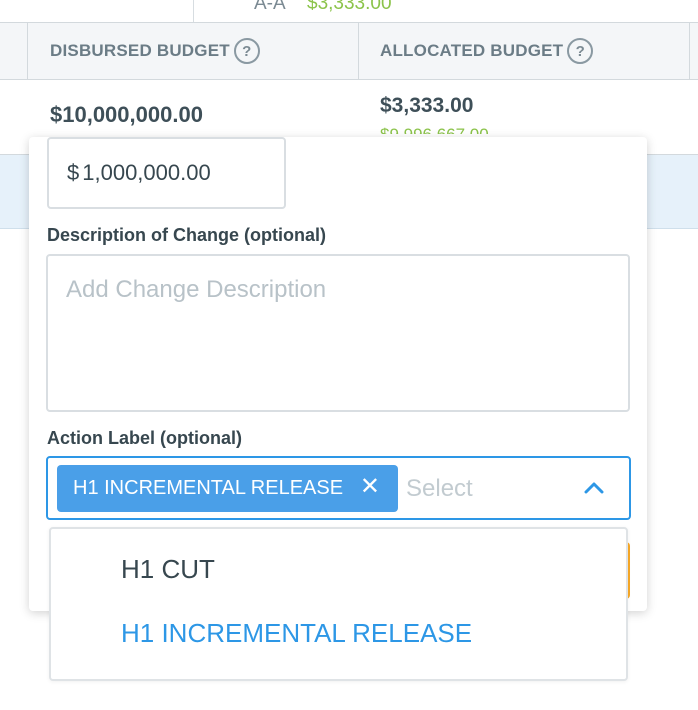 This screenshot has height=710, width=698. What do you see at coordinates (370, 487) in the screenshot?
I see `chip-remove-icon: ✕` at bounding box center [370, 487].